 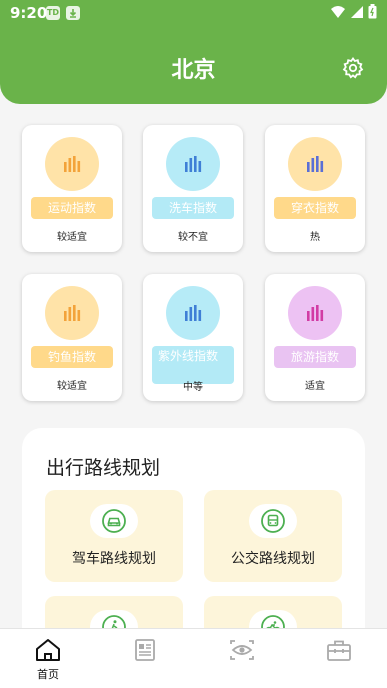 I want to click on settings-gear-icon, so click(x=353, y=68).